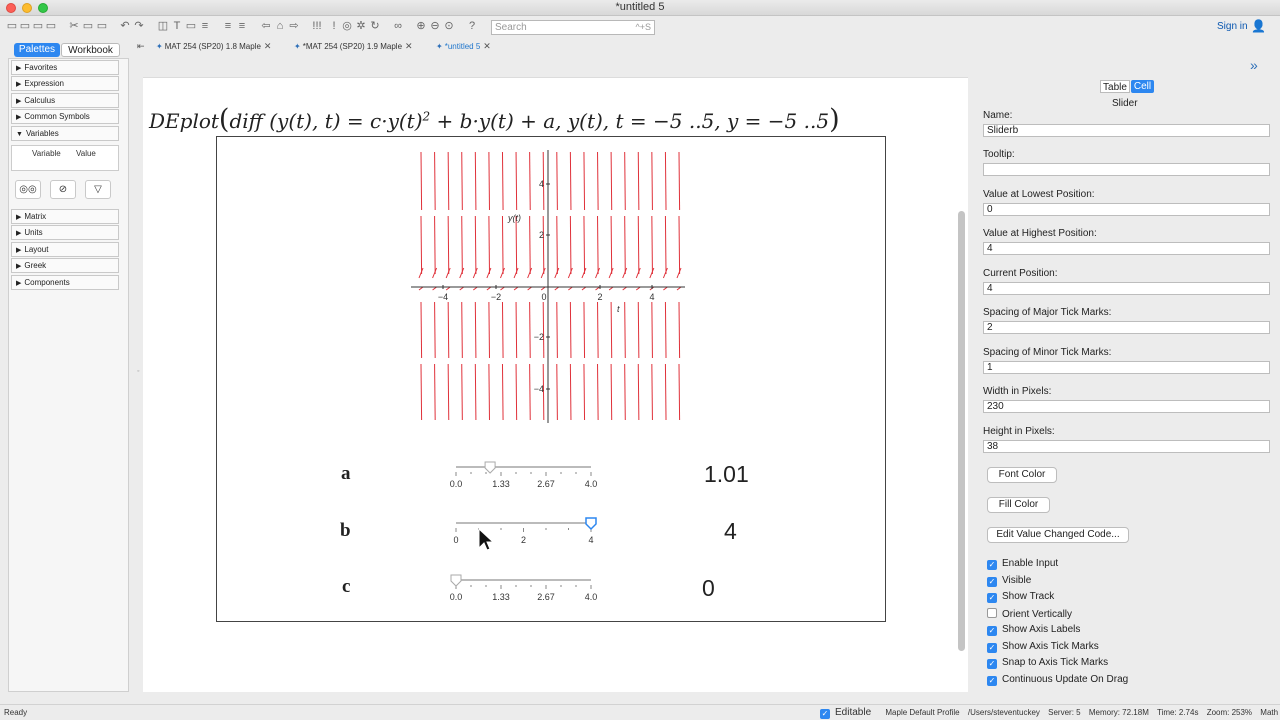 The width and height of the screenshot is (1280, 720). Describe the element at coordinates (1126, 406) in the screenshot. I see `width-pixels-field: 230` at that location.